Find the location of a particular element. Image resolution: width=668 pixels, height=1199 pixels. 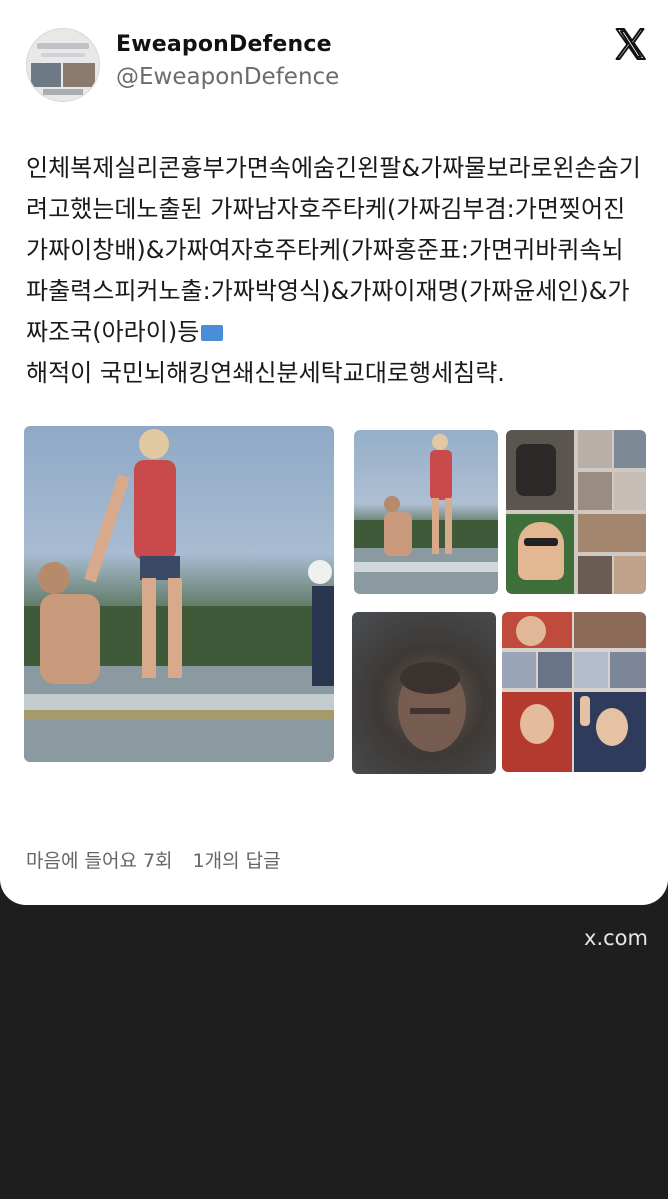

author-handle: @EweaponDefence is located at coordinates (227, 77).